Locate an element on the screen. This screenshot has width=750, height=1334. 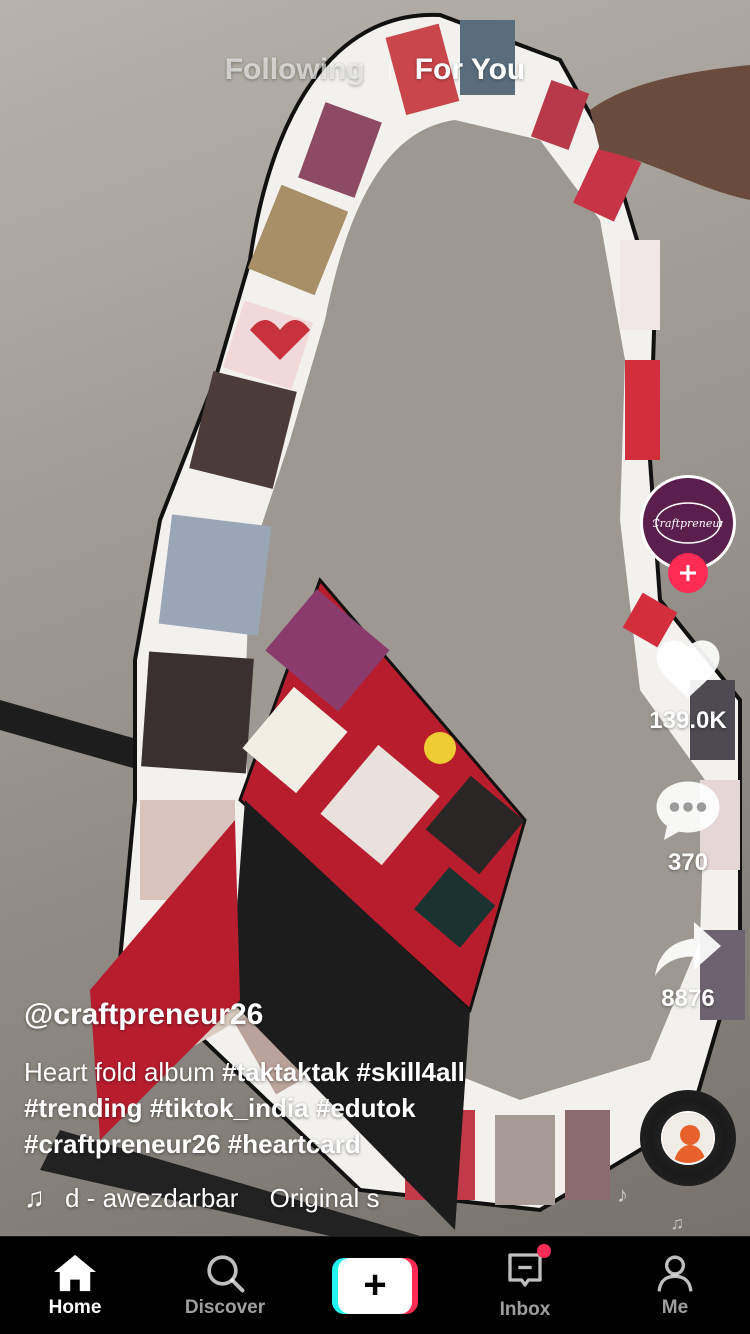
share-button: 8876 is located at coordinates (688, 966).